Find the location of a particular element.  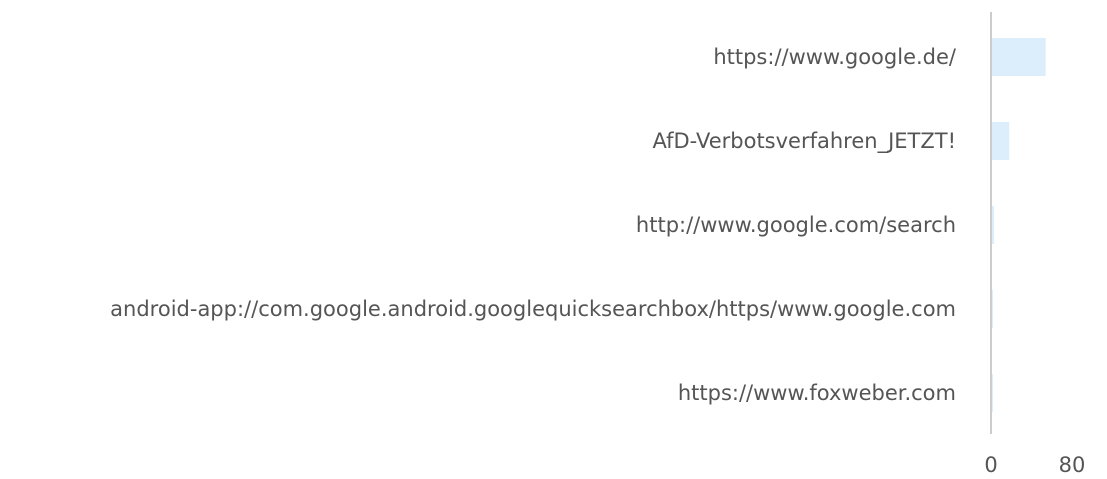

x-tick-label-0: 0 is located at coordinates (990, 465).